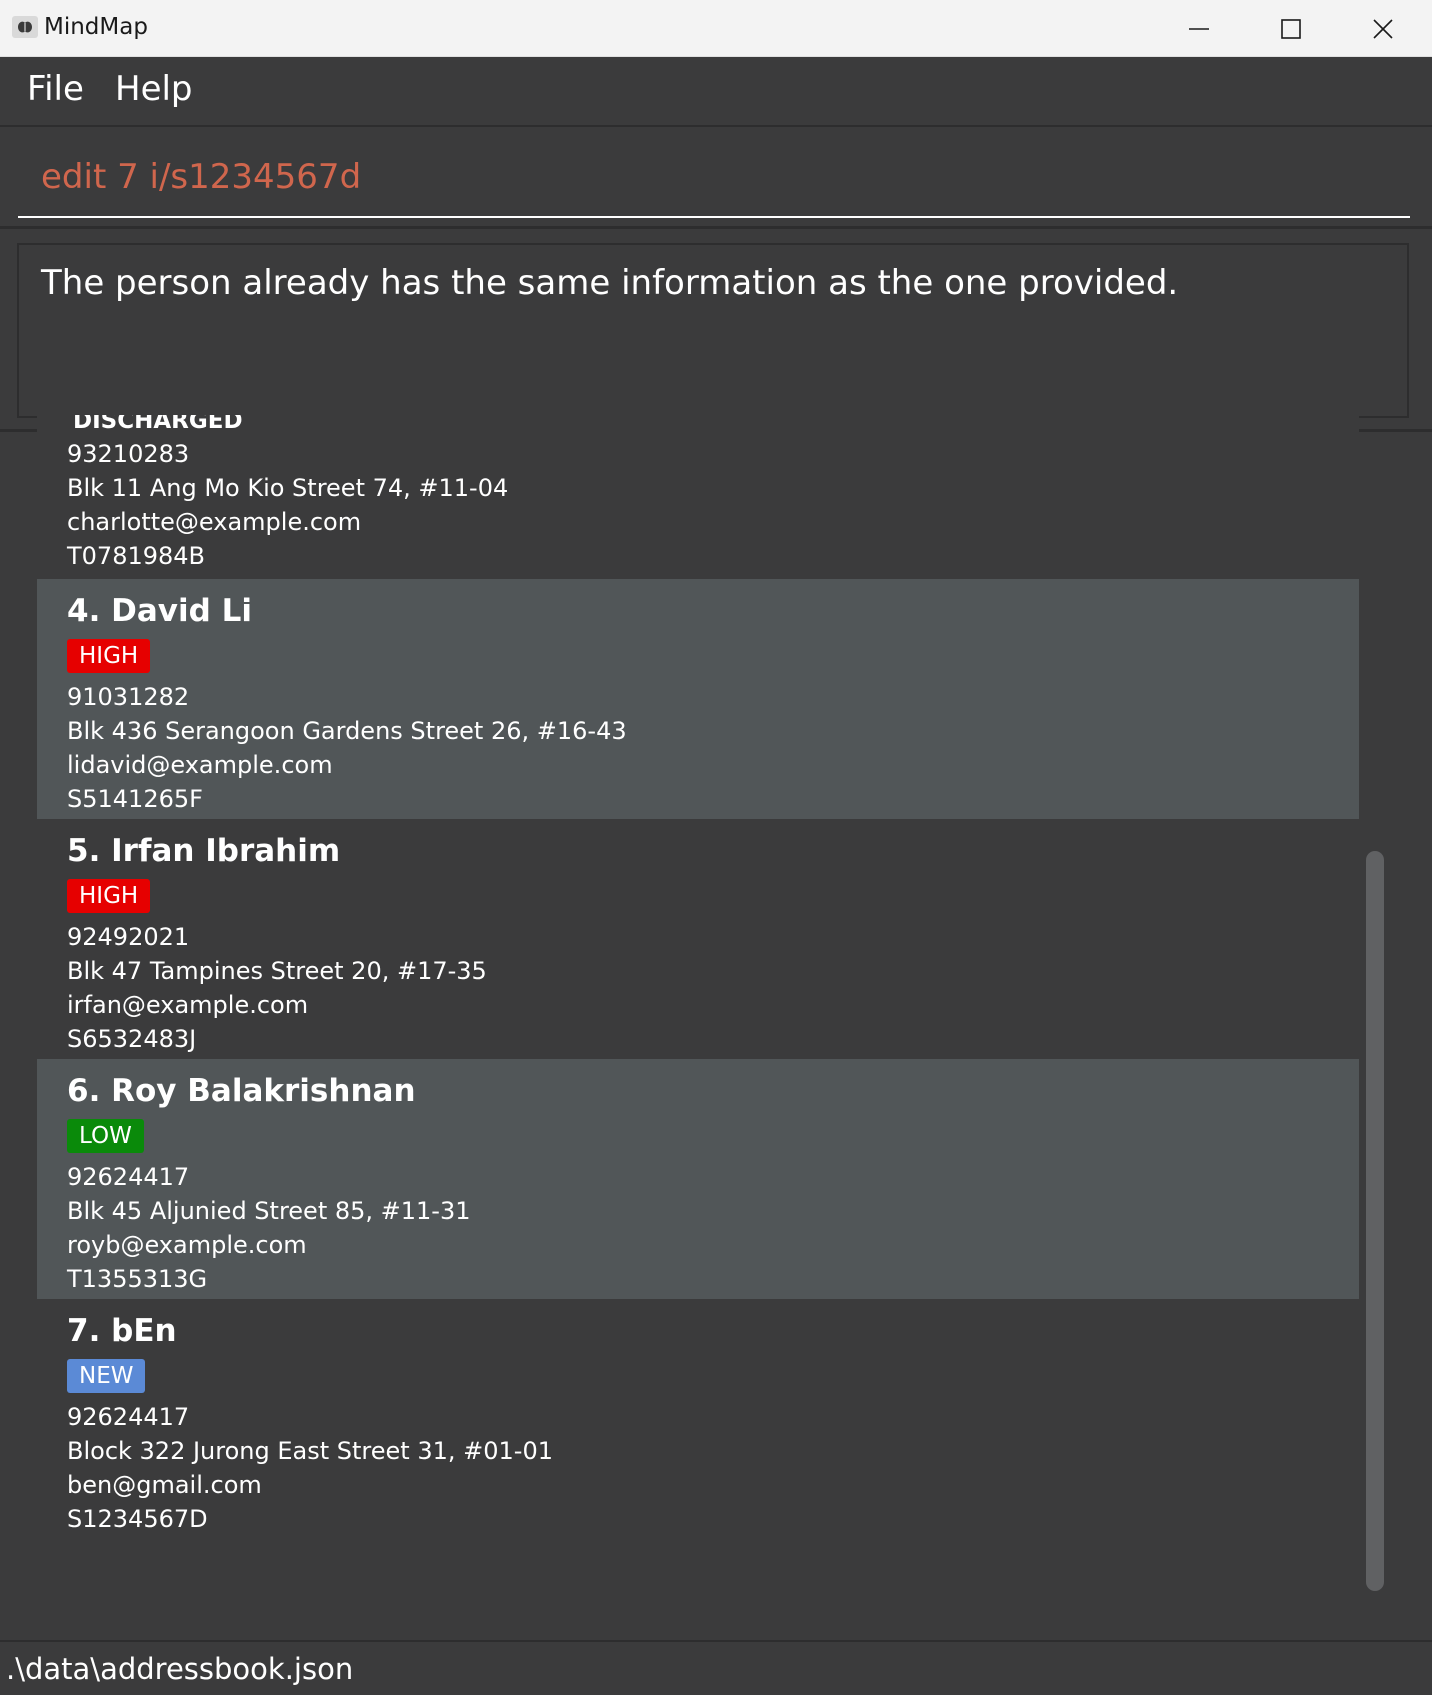 The height and width of the screenshot is (1695, 1432). What do you see at coordinates (288, 488) in the screenshot?
I see `address-text: Blk 11 Ang Mo Kio Street 74, #11-04` at bounding box center [288, 488].